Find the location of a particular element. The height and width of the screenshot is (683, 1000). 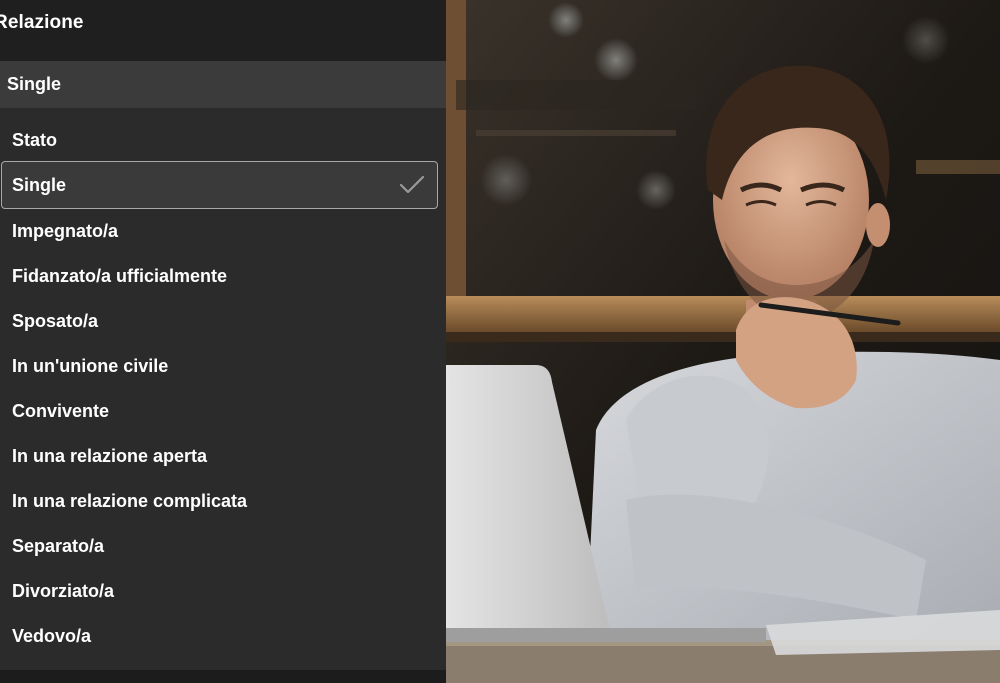

option-separato: Separato/a is located at coordinates (223, 546).